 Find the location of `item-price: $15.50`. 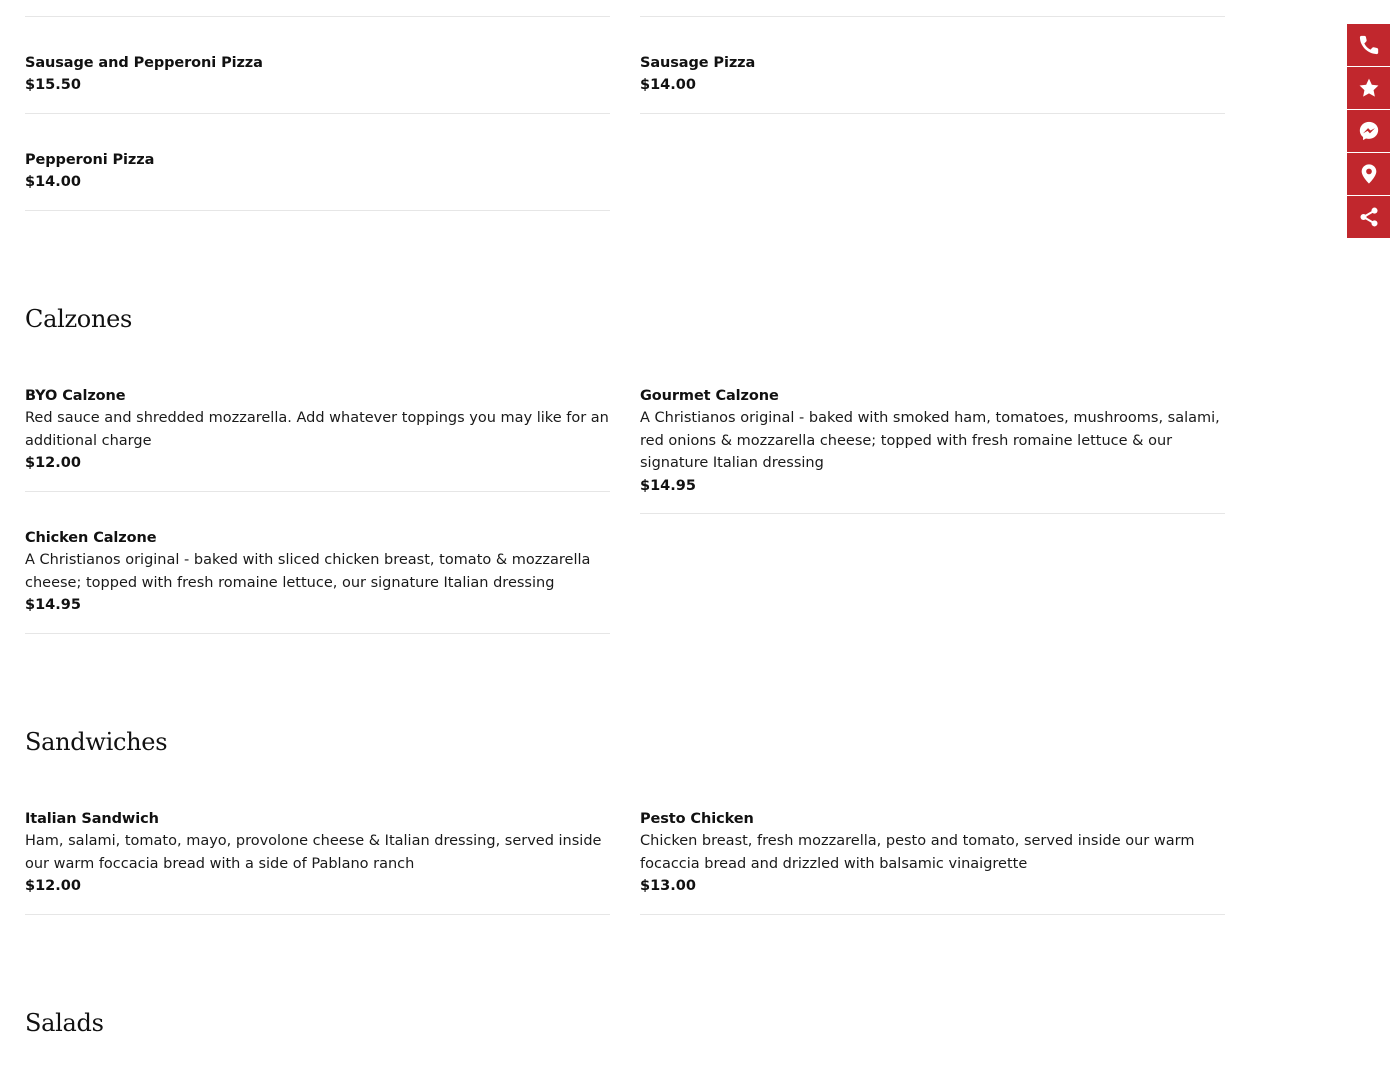

item-price: $15.50 is located at coordinates (53, 85).